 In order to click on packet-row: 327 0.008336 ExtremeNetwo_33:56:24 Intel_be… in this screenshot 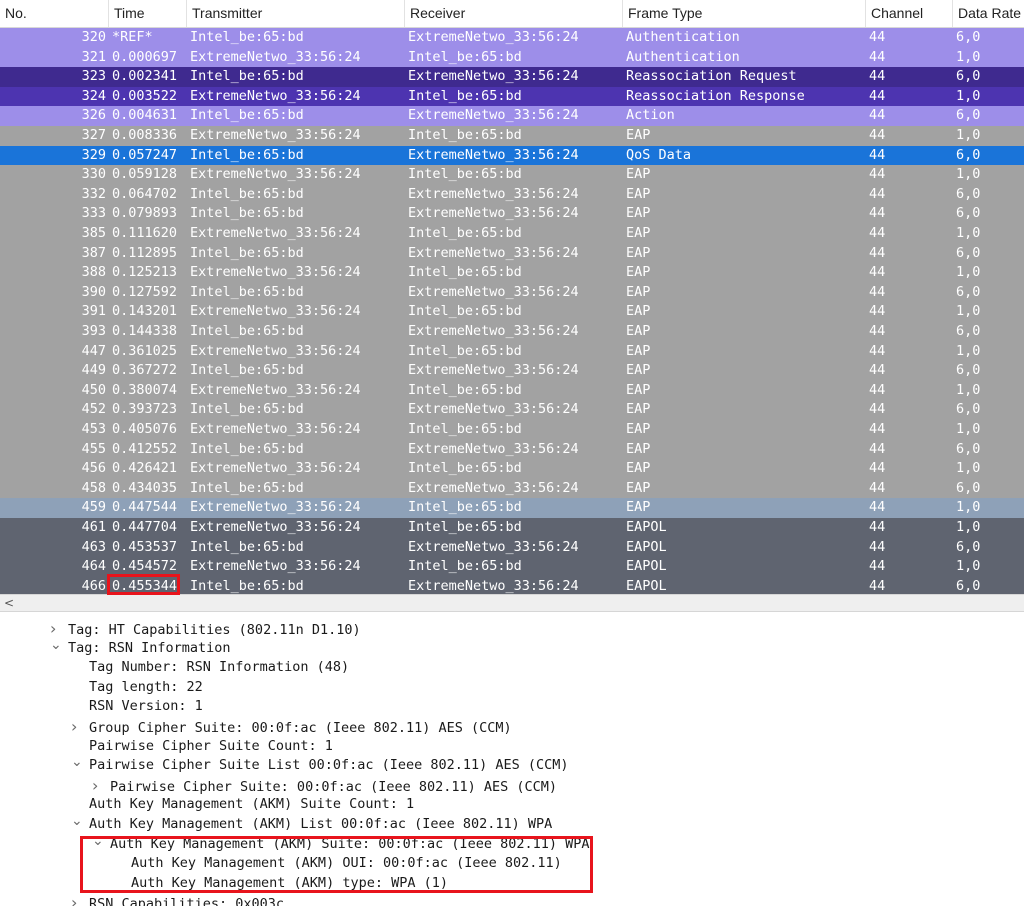, I will do `click(512, 136)`.